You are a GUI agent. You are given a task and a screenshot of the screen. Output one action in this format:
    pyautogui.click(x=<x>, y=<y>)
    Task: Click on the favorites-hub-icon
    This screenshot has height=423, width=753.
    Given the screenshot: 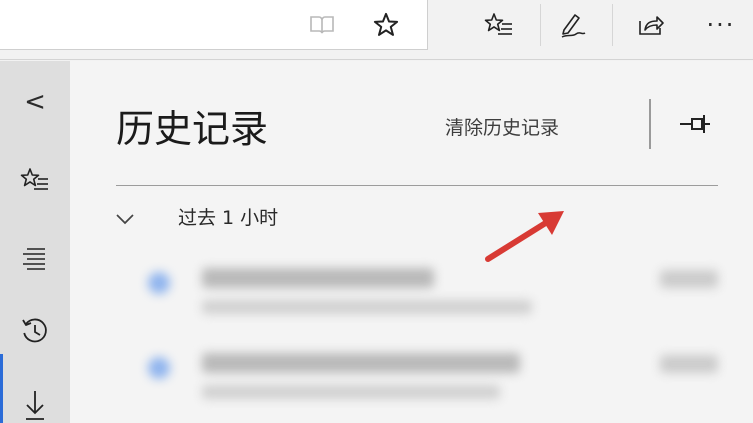 What is the action you would take?
    pyautogui.click(x=499, y=25)
    